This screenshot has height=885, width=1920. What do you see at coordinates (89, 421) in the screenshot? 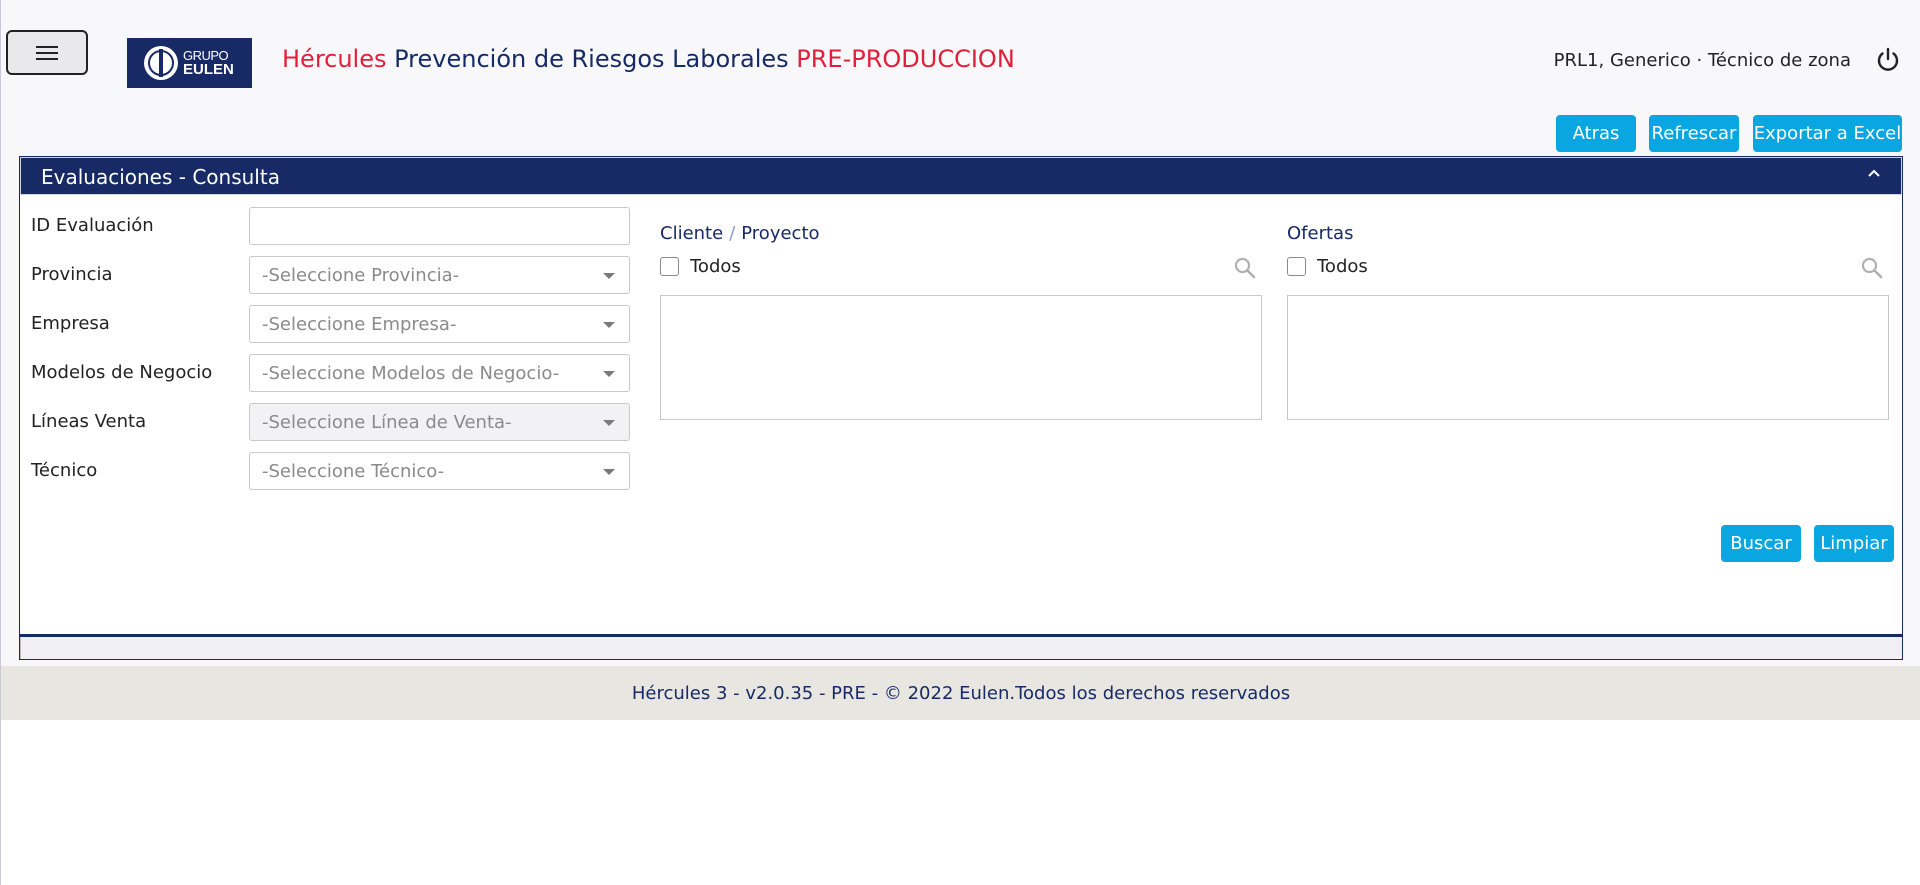
I see `sales-lines-label: Líneas Venta` at bounding box center [89, 421].